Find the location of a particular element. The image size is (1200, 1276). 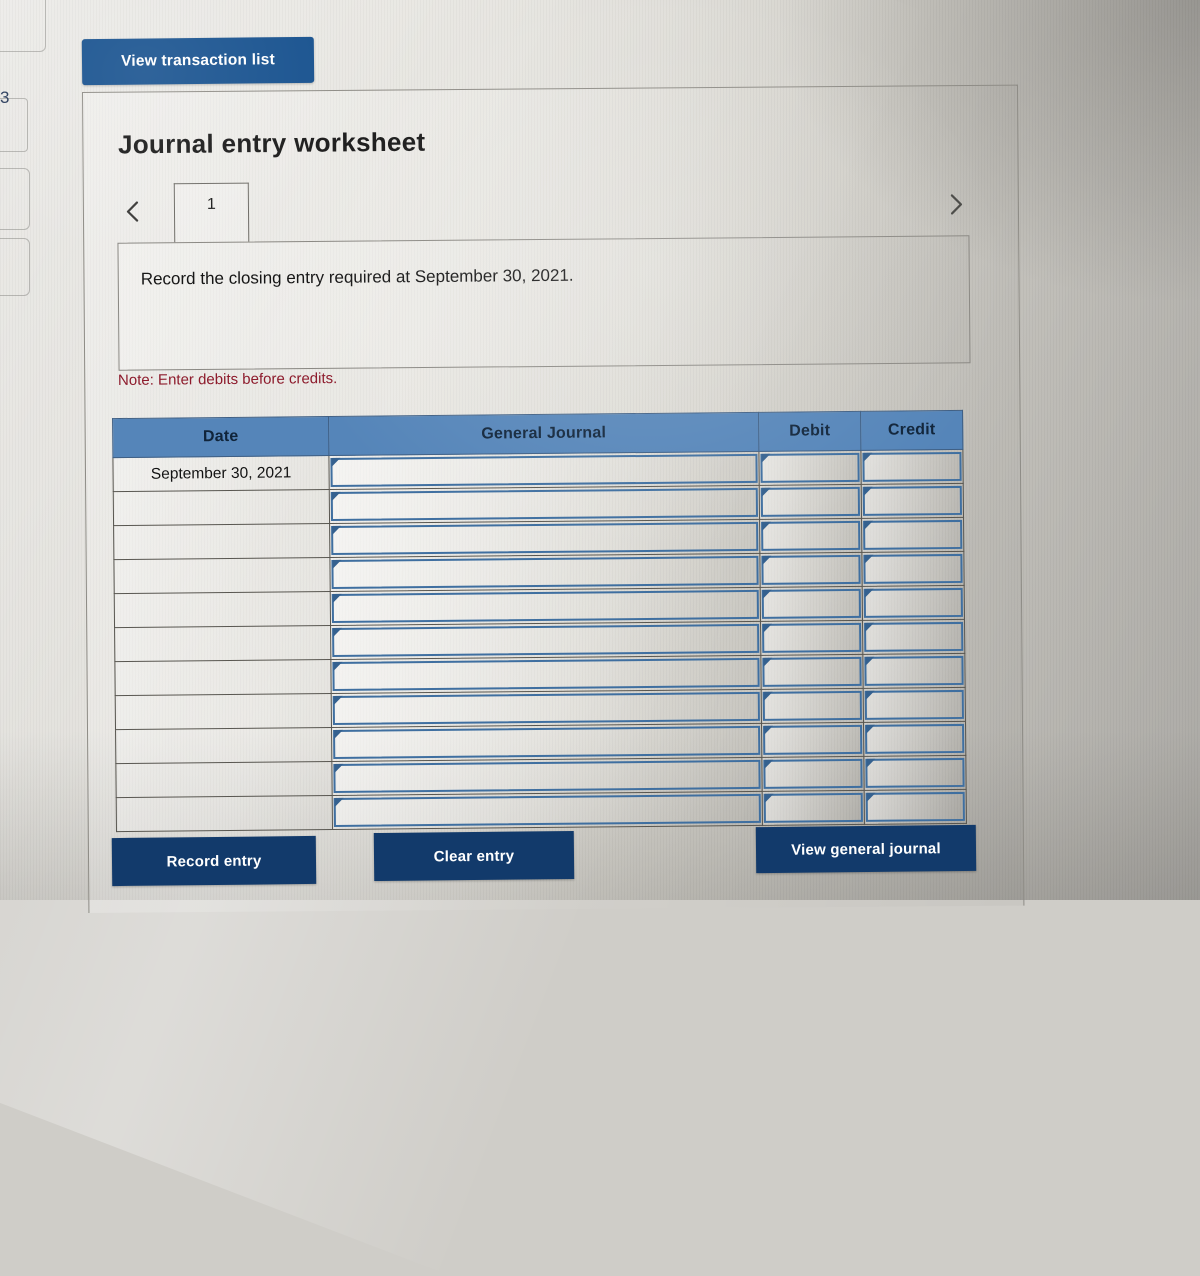

worksheet-tab-1: 1 is located at coordinates (211, 212).